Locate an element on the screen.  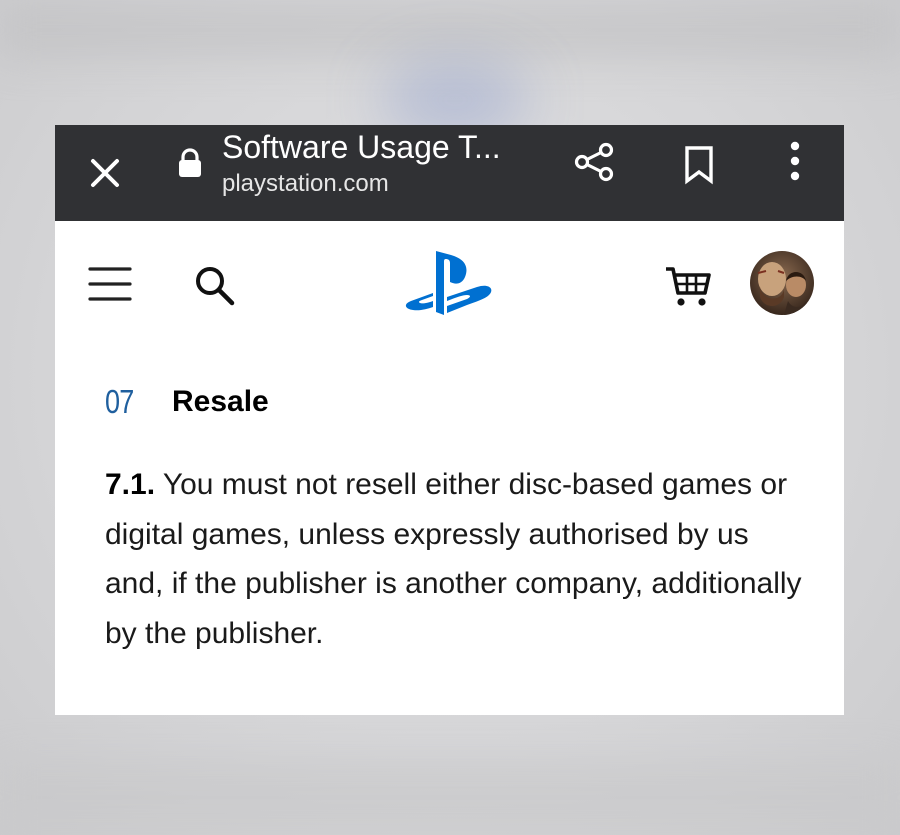
browser-toolbar: Software Usage T... playstation.com is located at coordinates (449, 173).